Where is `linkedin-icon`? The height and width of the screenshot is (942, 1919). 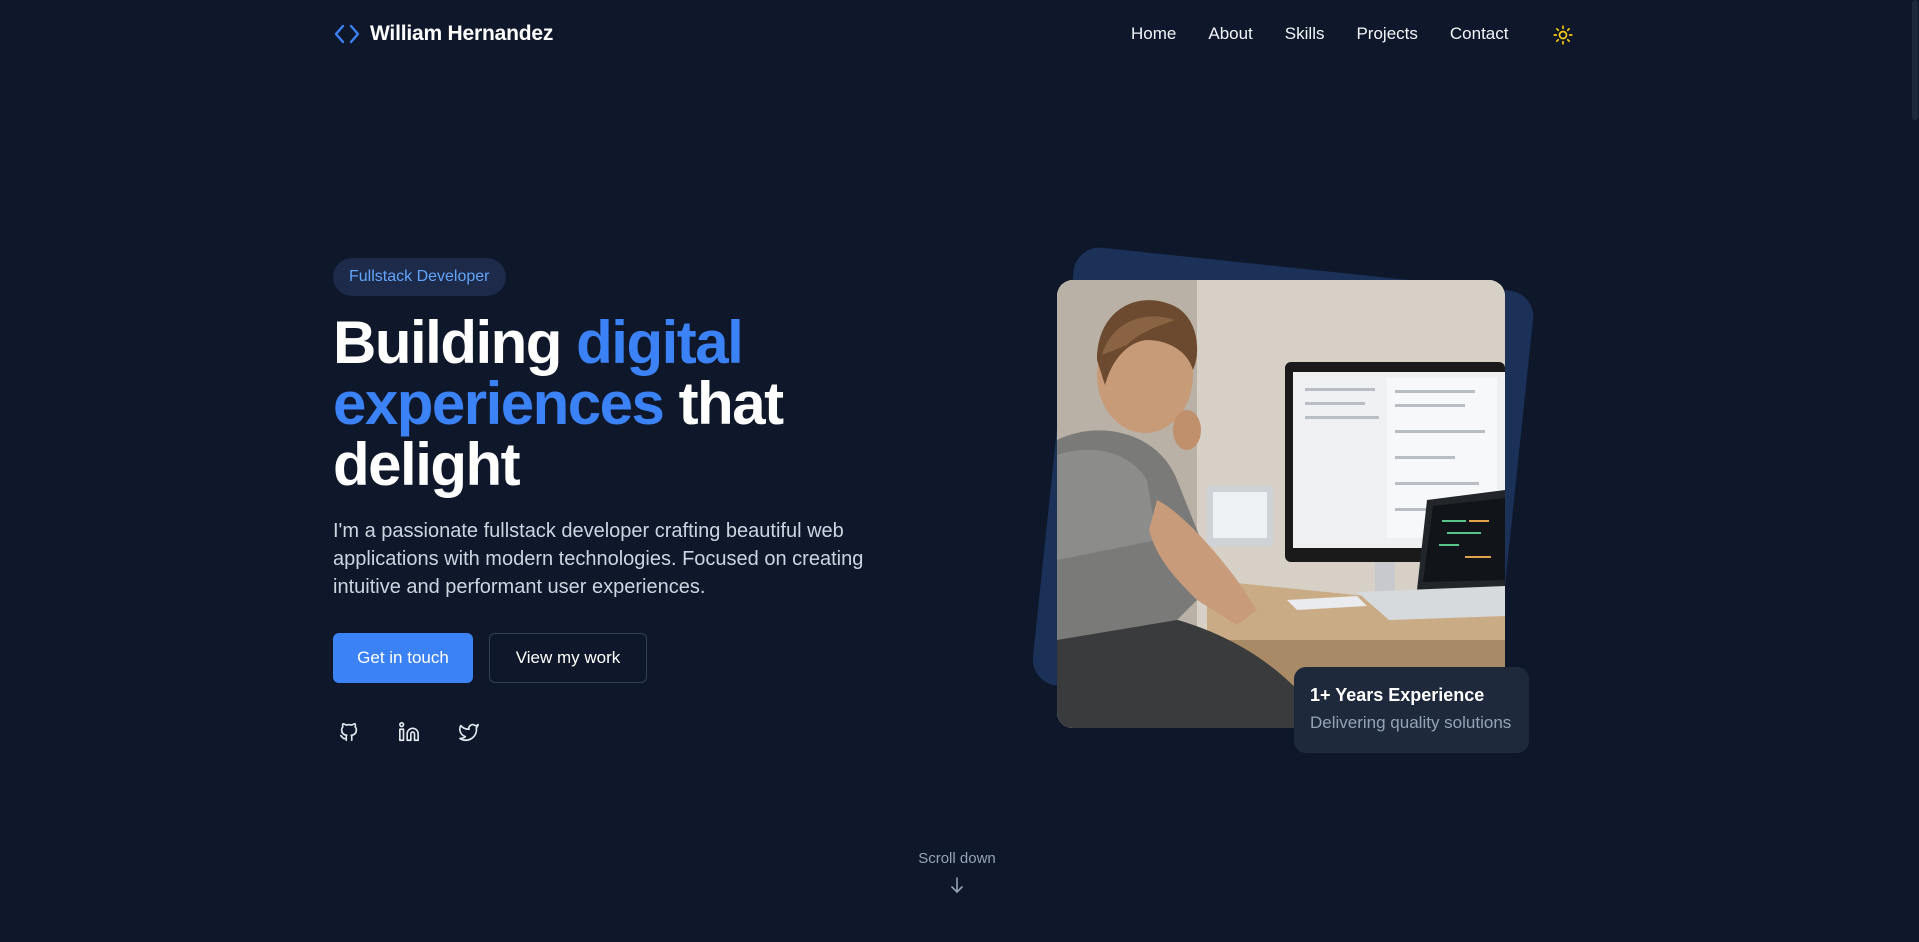 linkedin-icon is located at coordinates (409, 732).